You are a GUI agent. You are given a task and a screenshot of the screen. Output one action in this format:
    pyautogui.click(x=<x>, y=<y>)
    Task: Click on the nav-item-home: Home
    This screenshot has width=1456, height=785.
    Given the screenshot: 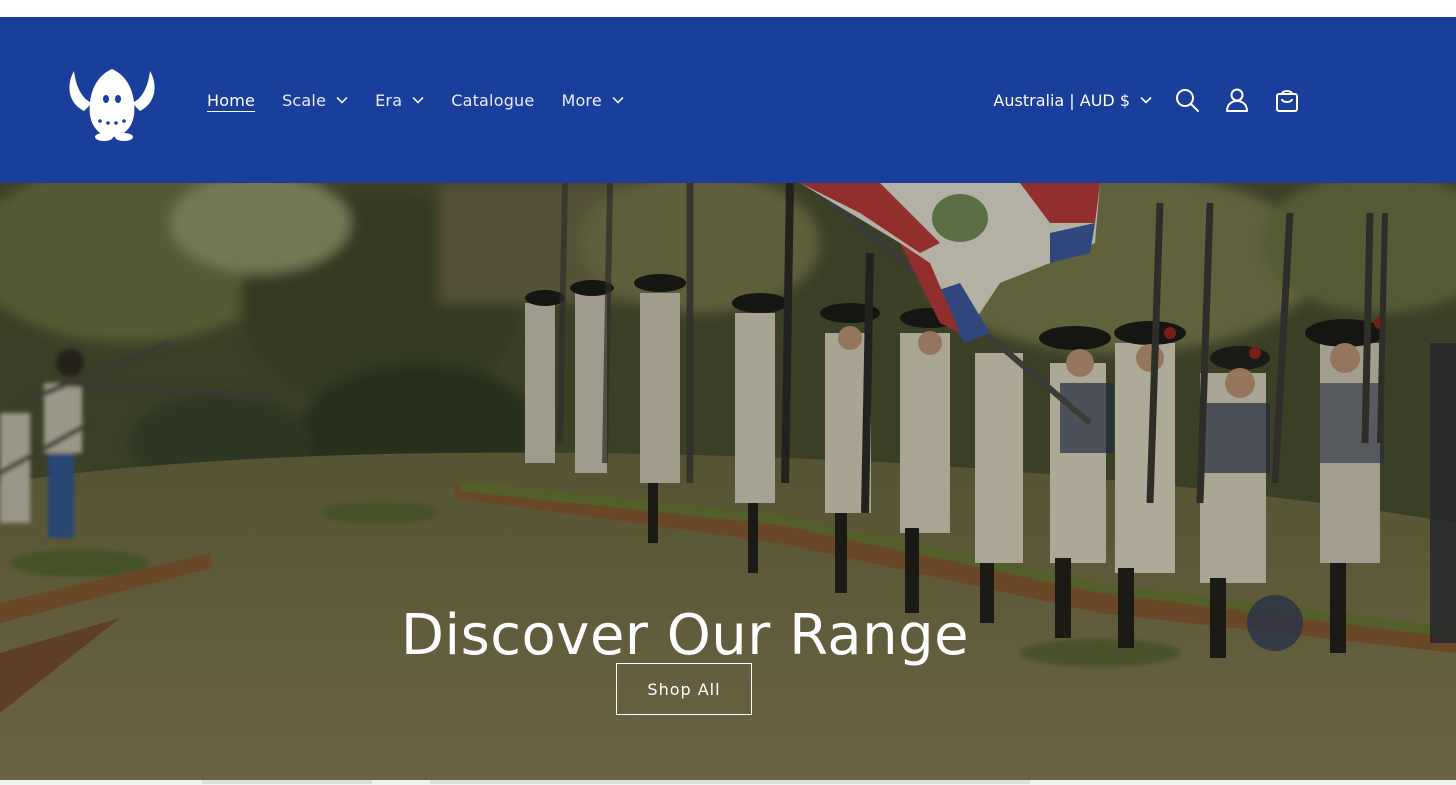 What is the action you would take?
    pyautogui.click(x=231, y=100)
    